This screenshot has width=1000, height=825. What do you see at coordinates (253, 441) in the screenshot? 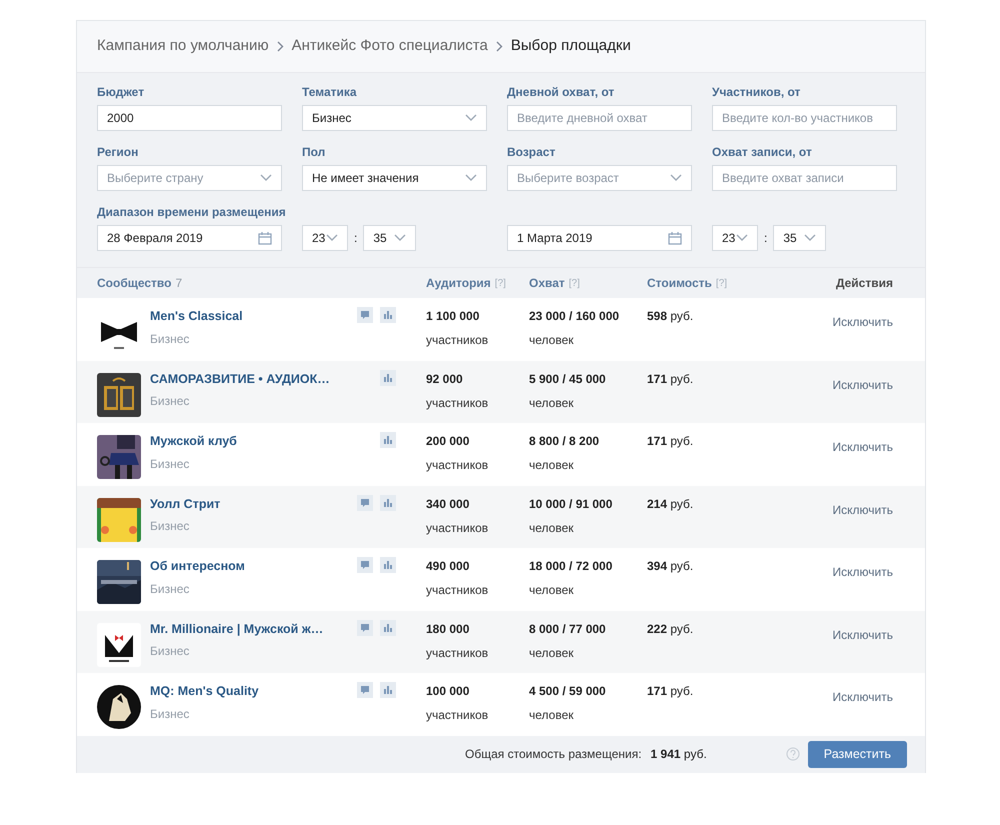
I see `community-link: Мужской клуб` at bounding box center [253, 441].